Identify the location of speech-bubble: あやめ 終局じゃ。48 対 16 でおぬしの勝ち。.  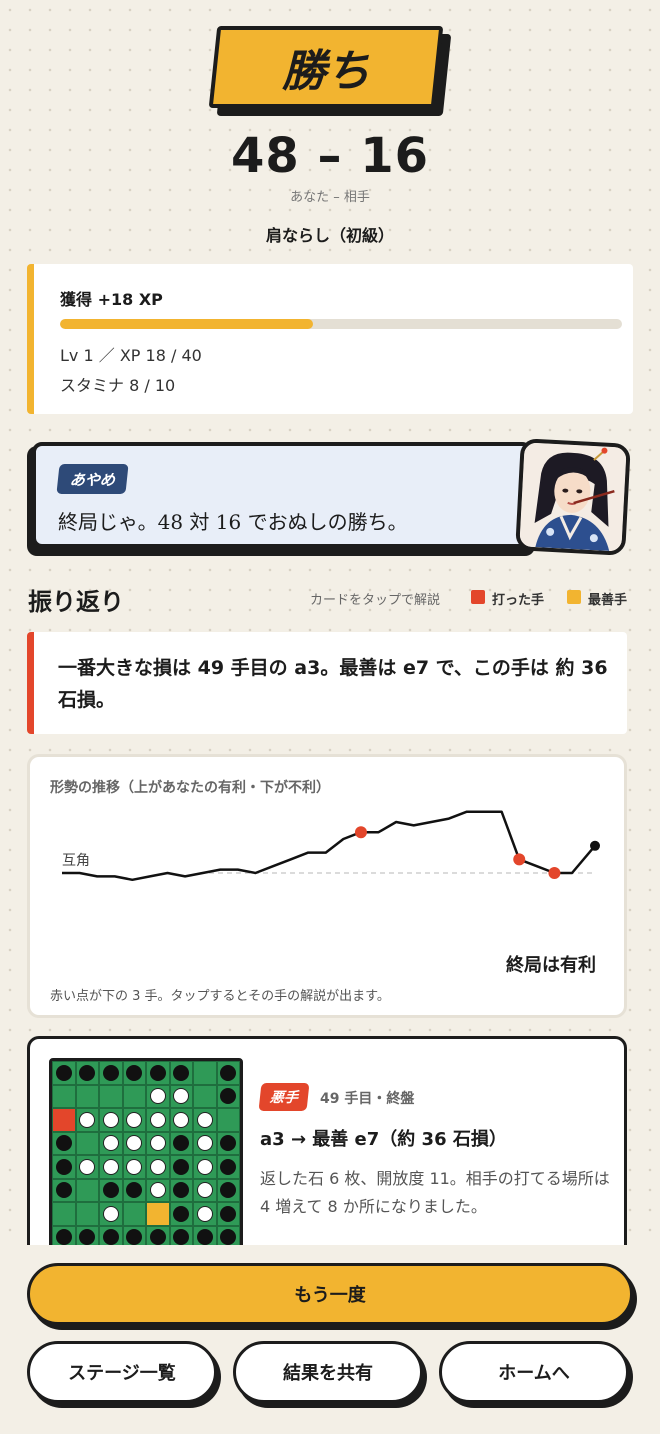
(282, 495).